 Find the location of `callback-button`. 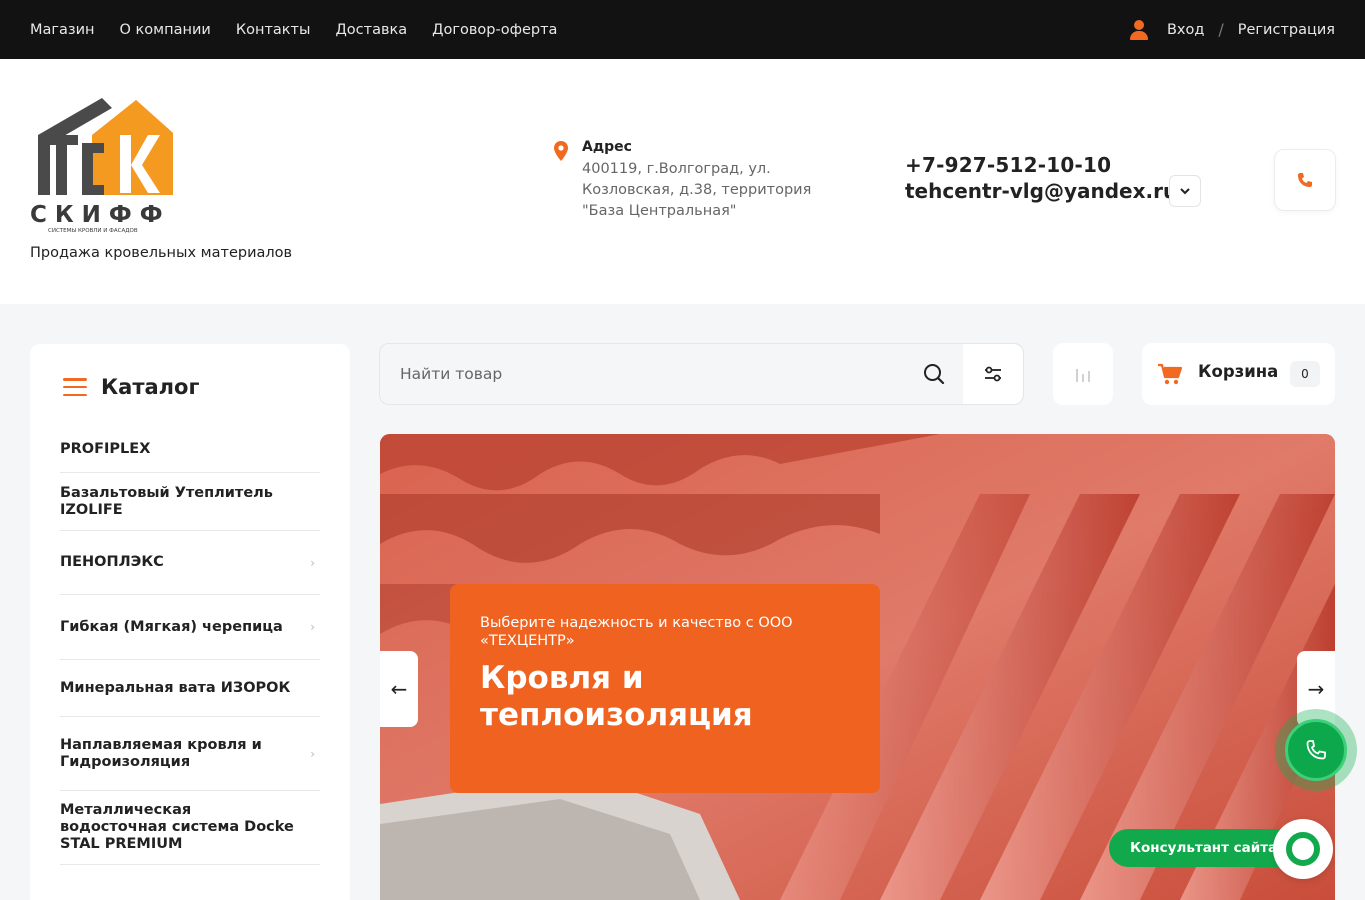

callback-button is located at coordinates (1305, 180).